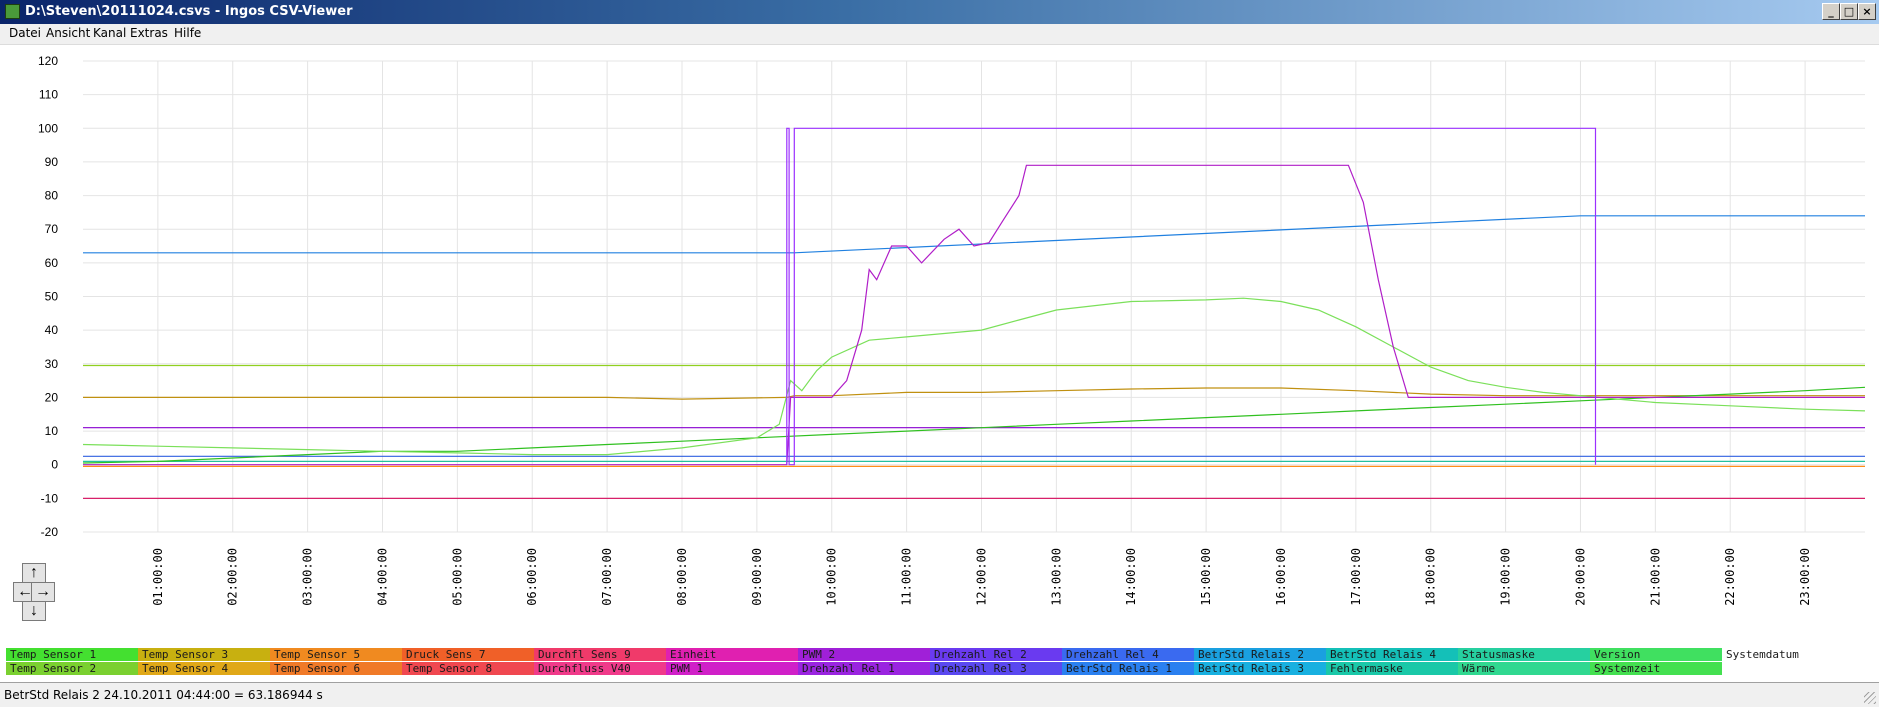 Image resolution: width=1879 pixels, height=707 pixels. What do you see at coordinates (43, 592) in the screenshot?
I see `scroll-right-icon: →` at bounding box center [43, 592].